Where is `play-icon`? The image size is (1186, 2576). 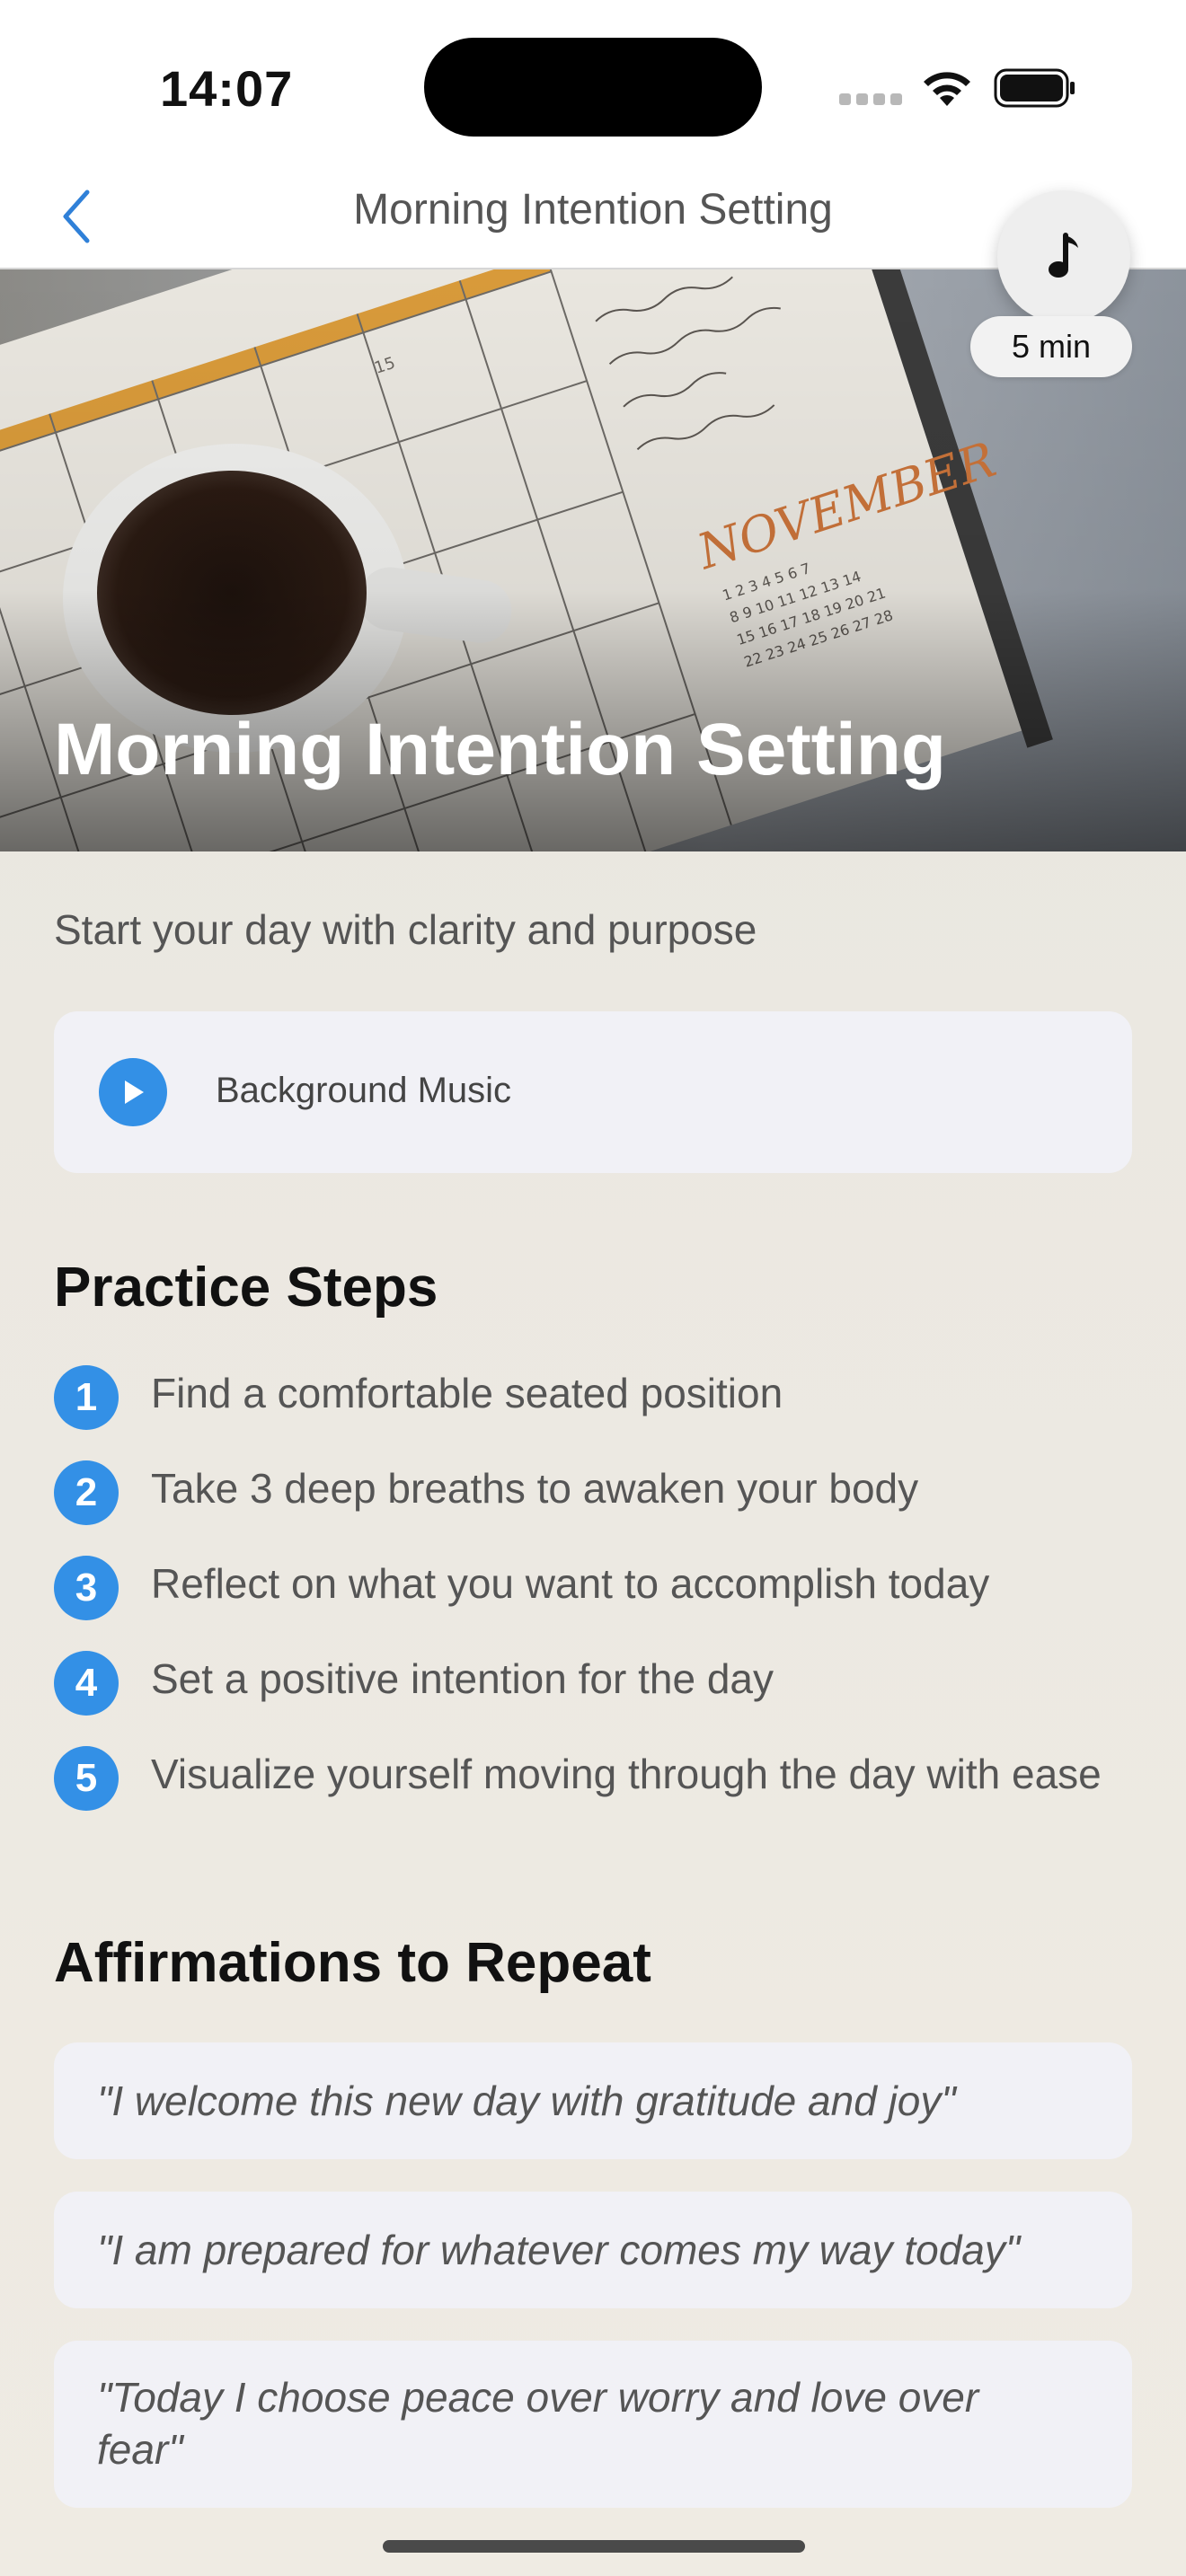 play-icon is located at coordinates (134, 1092).